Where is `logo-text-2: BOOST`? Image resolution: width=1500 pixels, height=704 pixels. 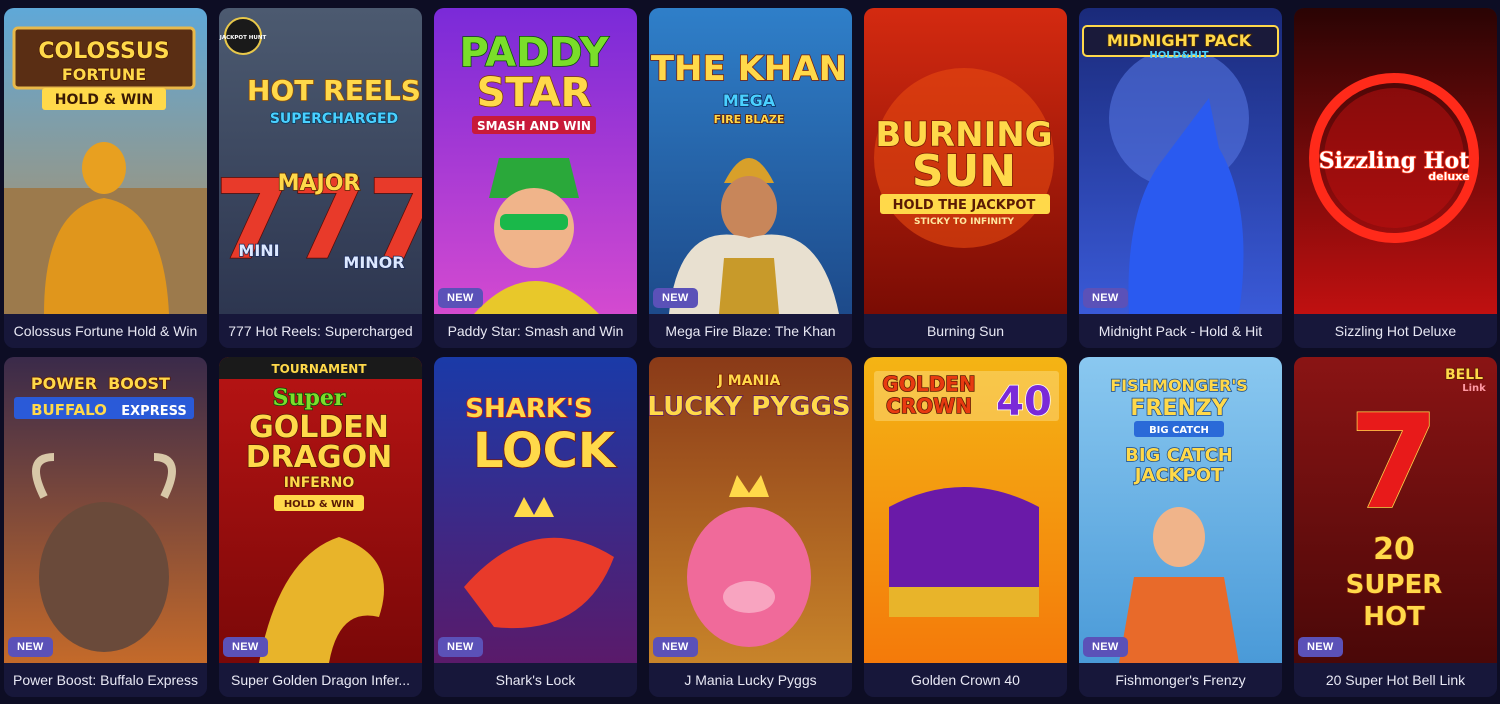 logo-text-2: BOOST is located at coordinates (139, 383).